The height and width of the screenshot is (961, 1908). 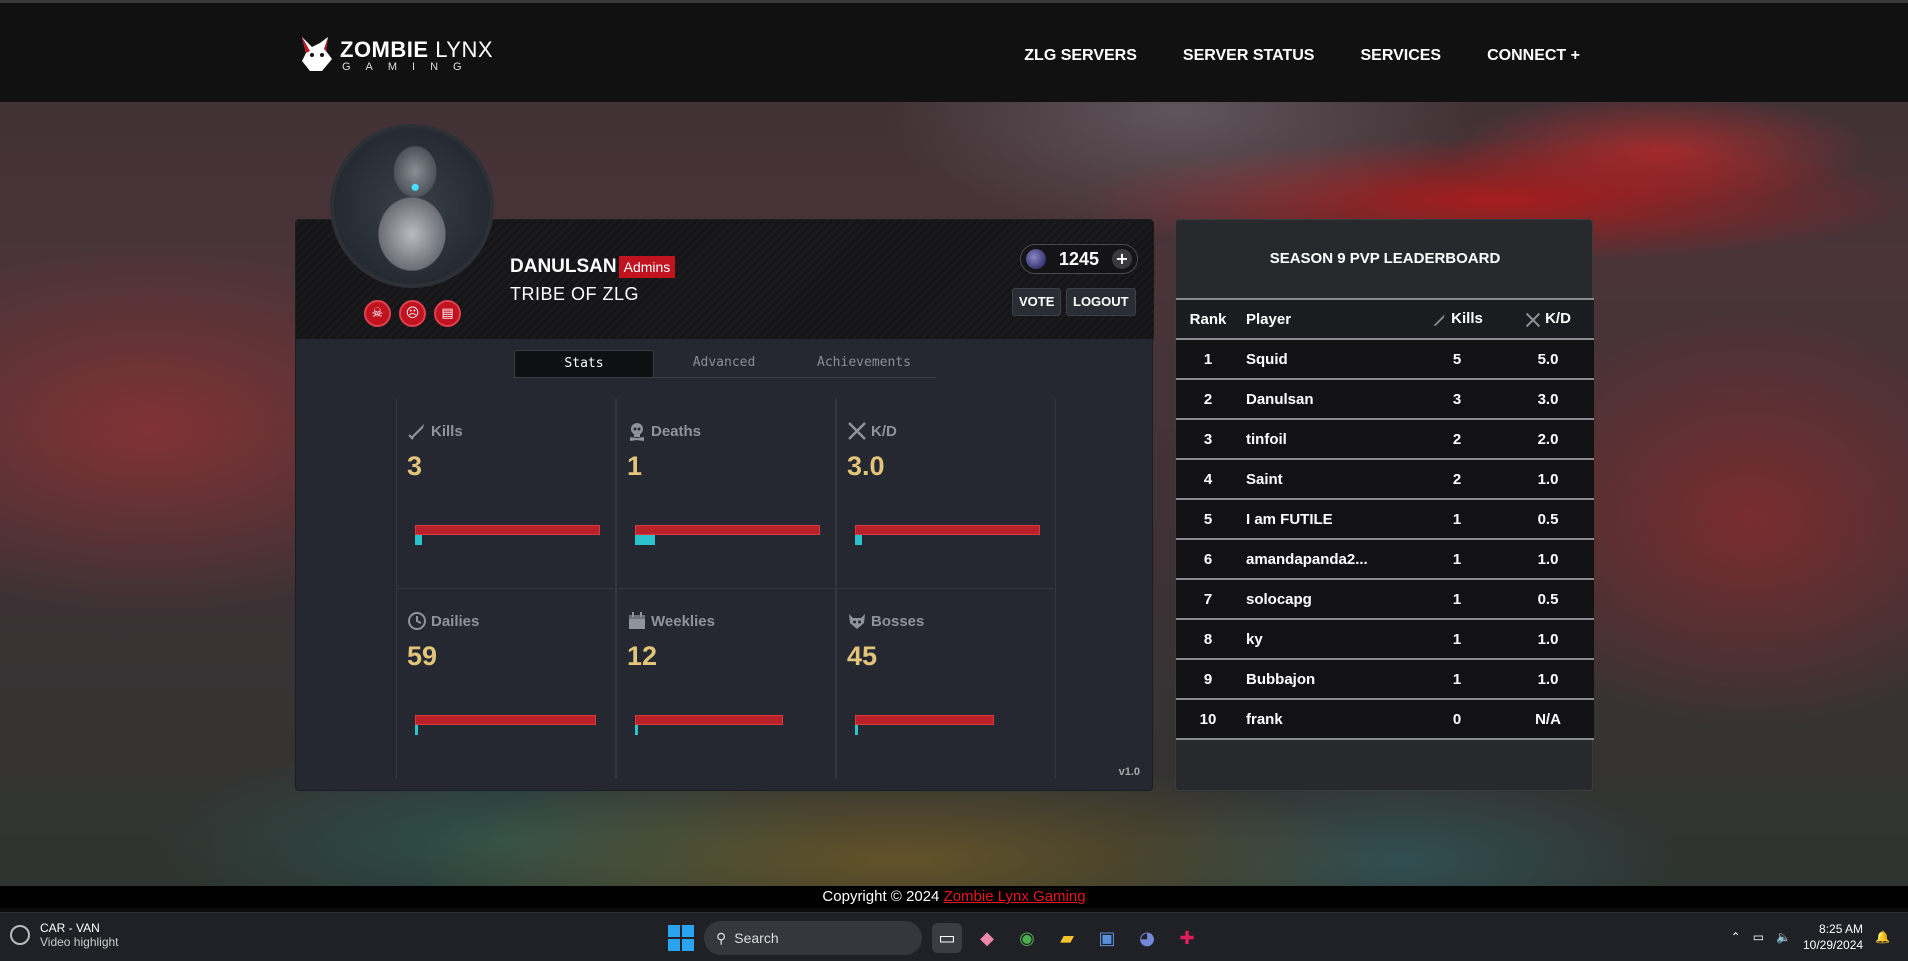 I want to click on clock-icon, so click(x=417, y=621).